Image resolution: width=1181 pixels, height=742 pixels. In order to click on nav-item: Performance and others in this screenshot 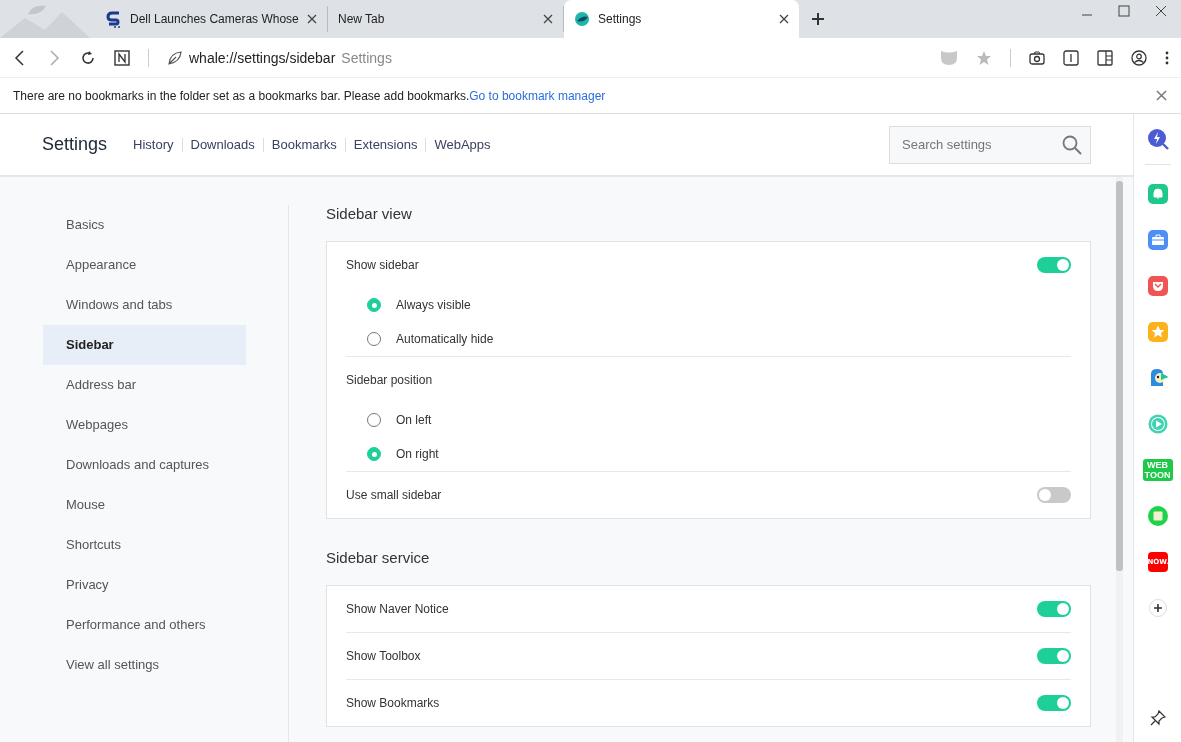, I will do `click(144, 625)`.